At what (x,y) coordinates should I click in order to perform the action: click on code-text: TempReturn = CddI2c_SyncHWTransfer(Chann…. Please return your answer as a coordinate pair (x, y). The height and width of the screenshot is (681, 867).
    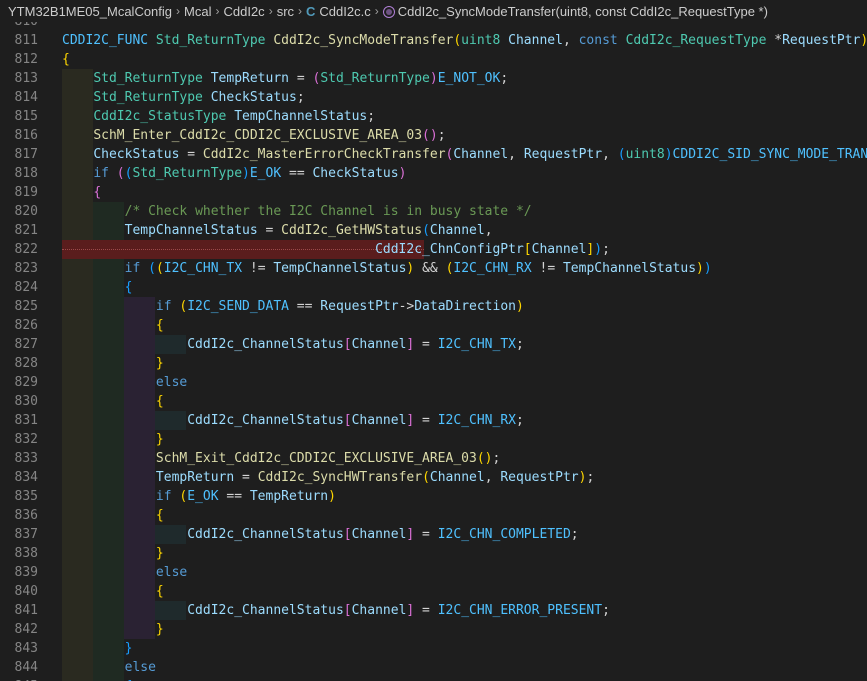
    Looking at the image, I should click on (328, 477).